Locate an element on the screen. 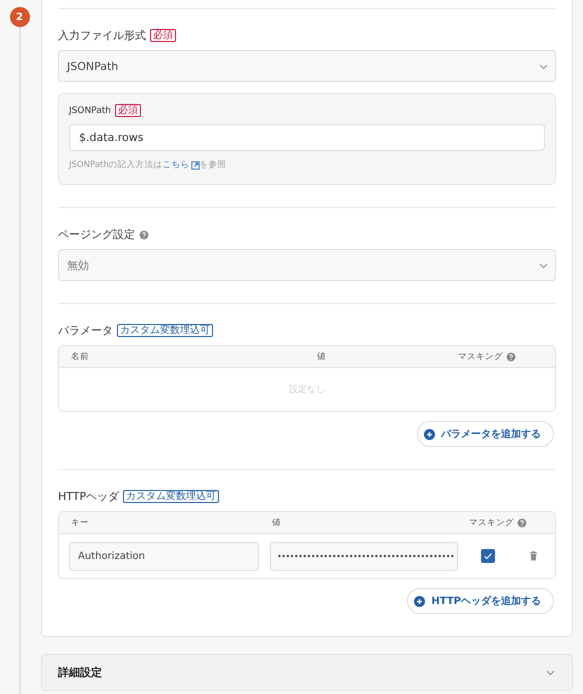 Image resolution: width=583 pixels, height=694 pixels. column-header: キー is located at coordinates (80, 522).